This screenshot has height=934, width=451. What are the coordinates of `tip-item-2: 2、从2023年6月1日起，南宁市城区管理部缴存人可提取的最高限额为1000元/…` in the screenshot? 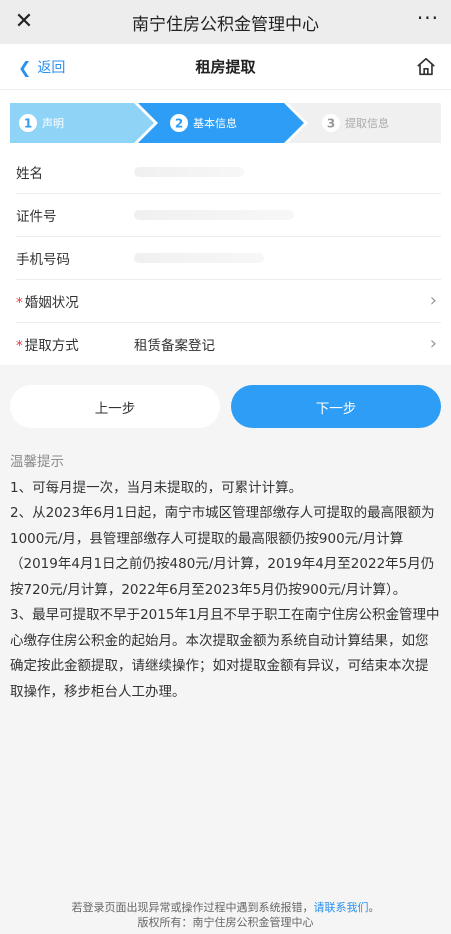 It's located at (222, 551).